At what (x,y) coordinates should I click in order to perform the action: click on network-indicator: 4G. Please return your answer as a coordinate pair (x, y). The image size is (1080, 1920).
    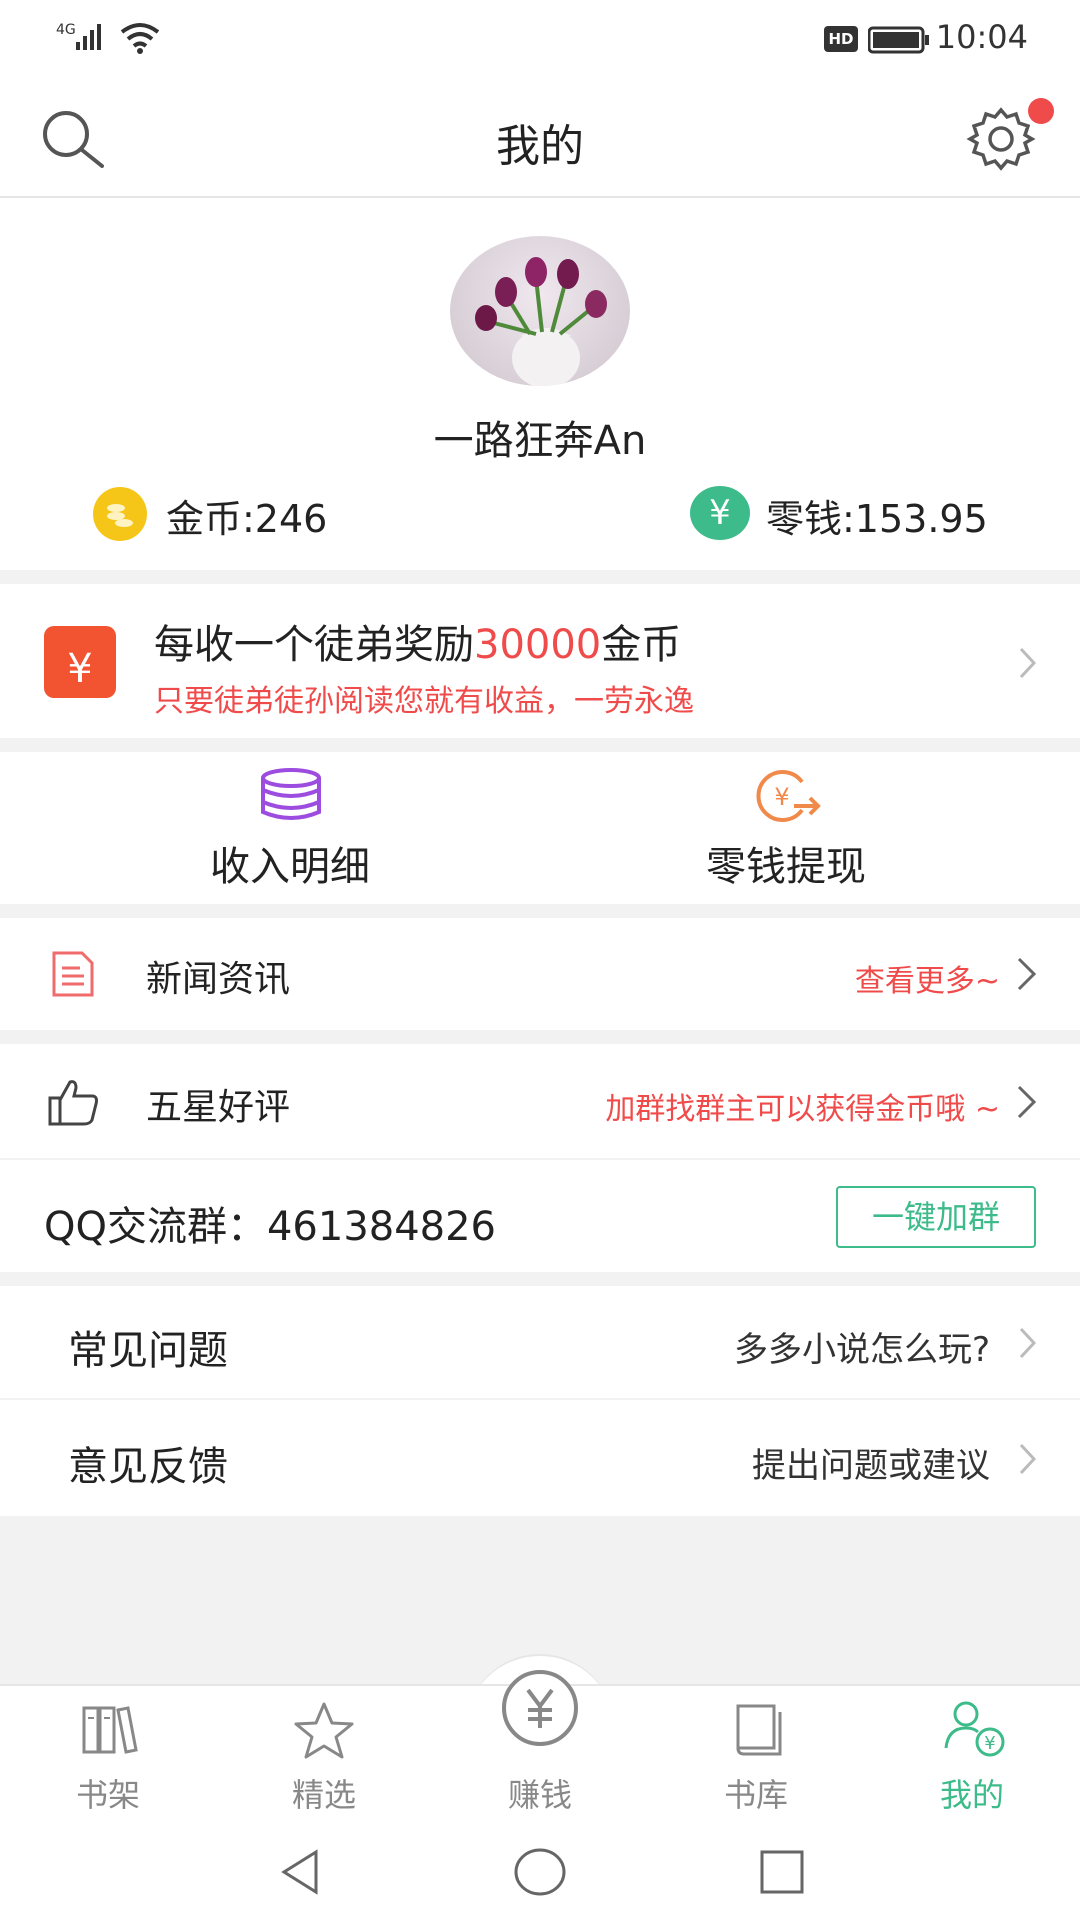
    Looking at the image, I should click on (66, 30).